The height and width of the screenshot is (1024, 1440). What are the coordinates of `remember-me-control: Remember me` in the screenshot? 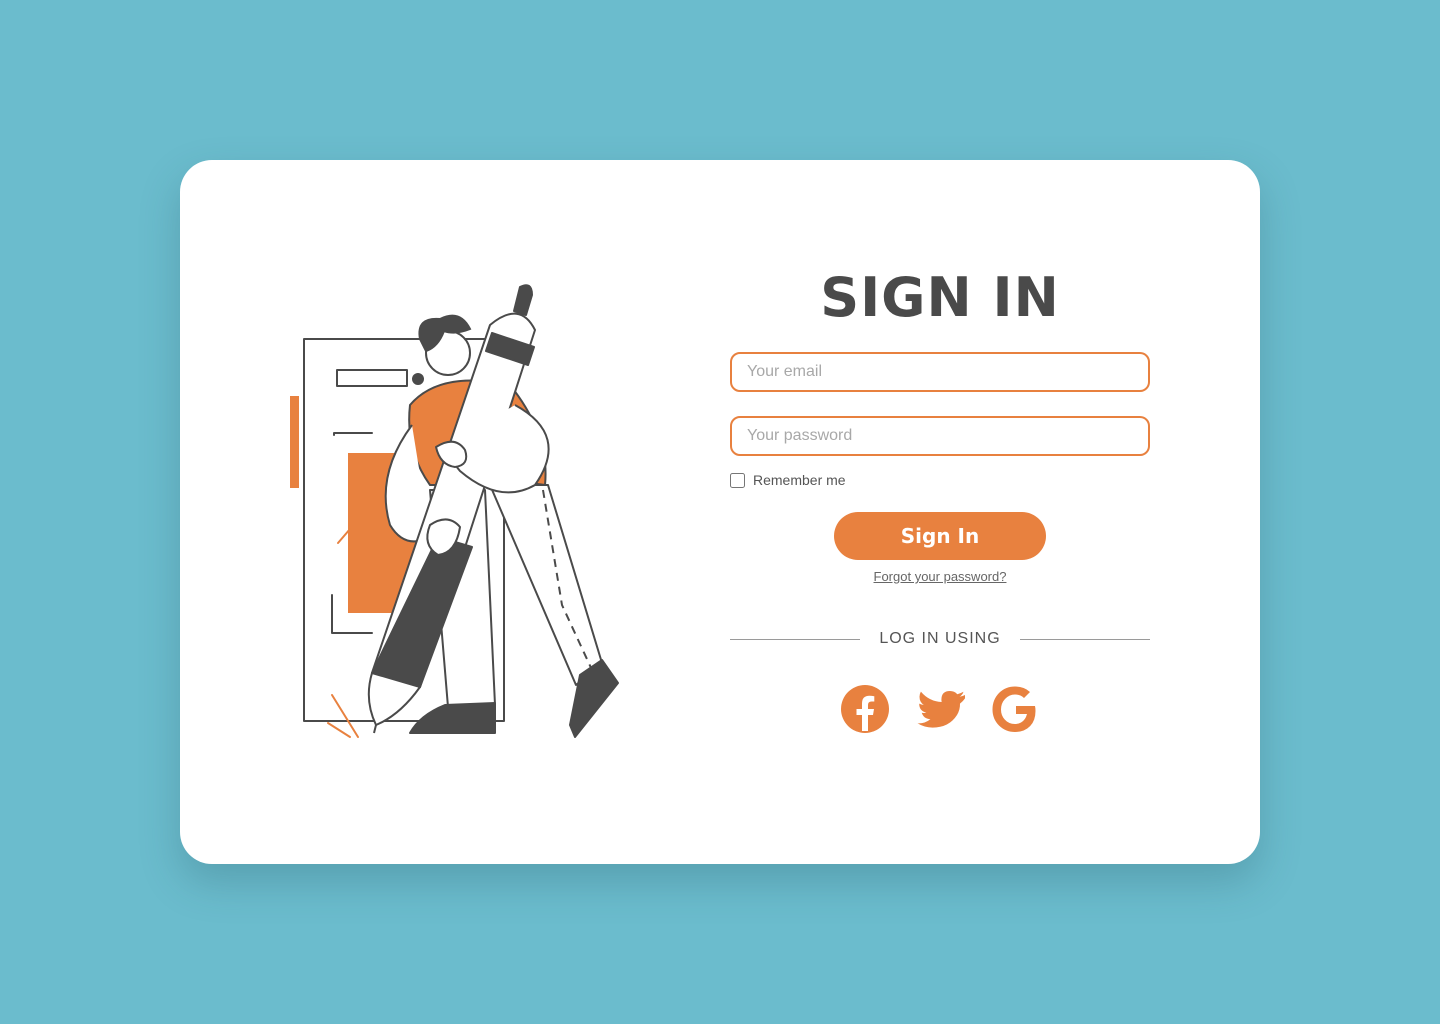 It's located at (788, 480).